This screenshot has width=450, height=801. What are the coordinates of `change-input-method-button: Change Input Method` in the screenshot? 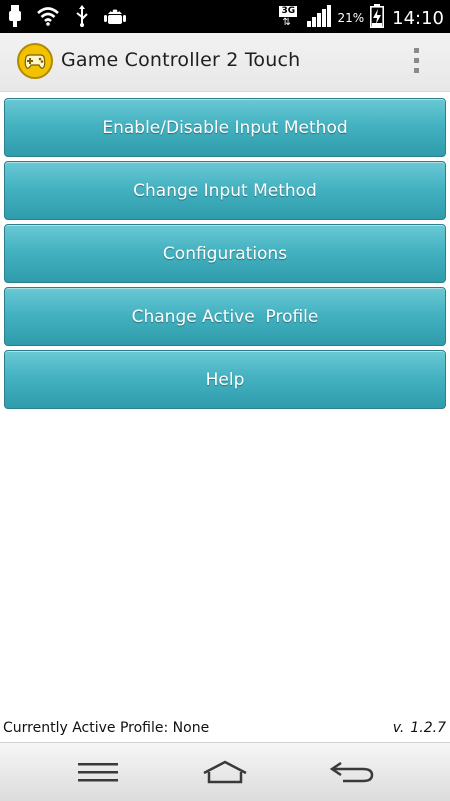 It's located at (225, 190).